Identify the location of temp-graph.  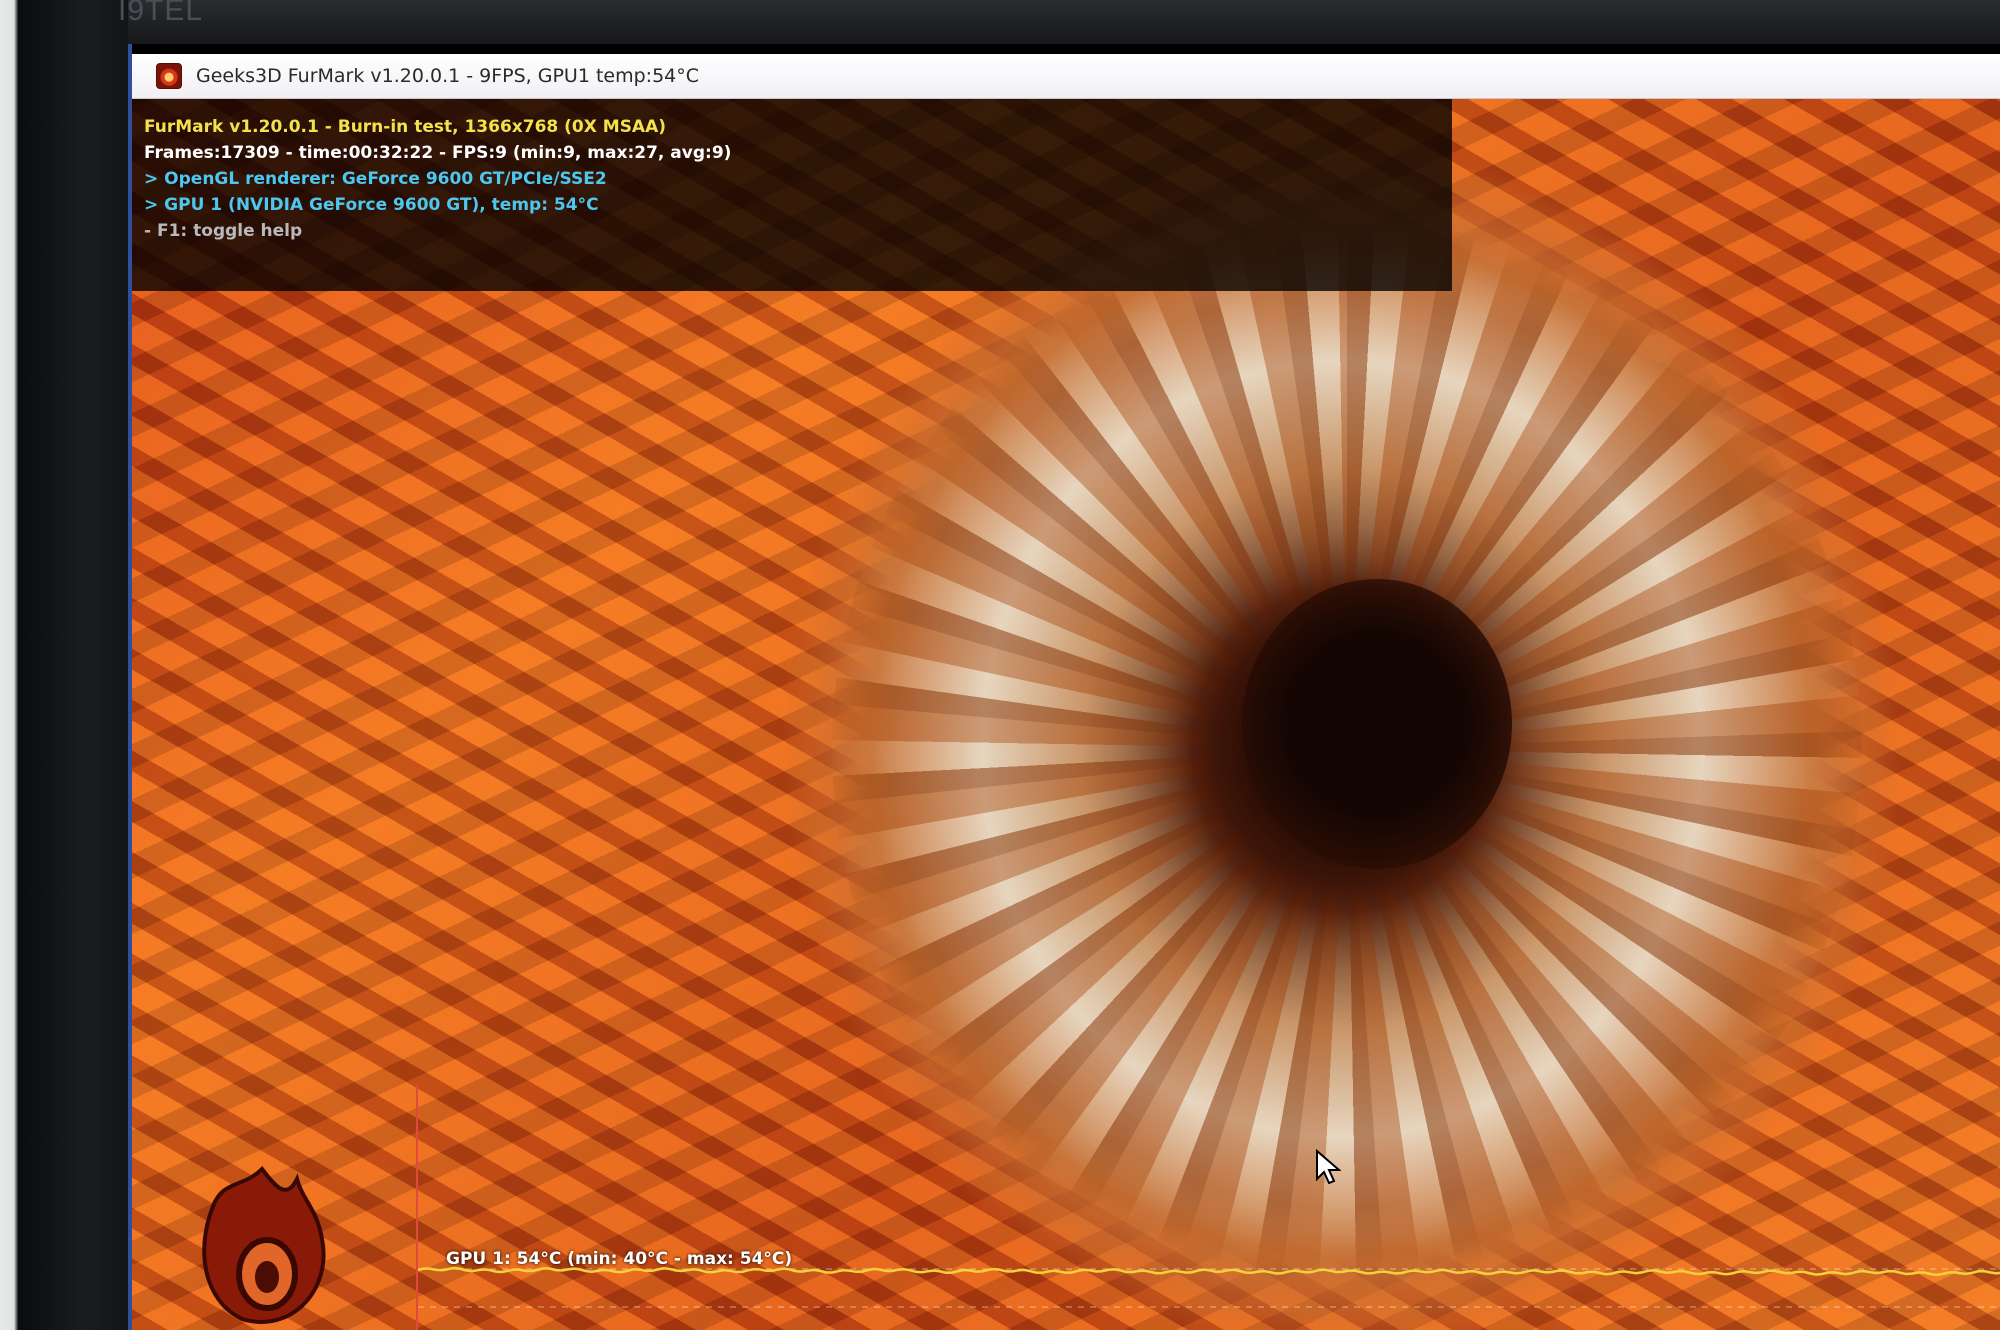
(1209, 1287).